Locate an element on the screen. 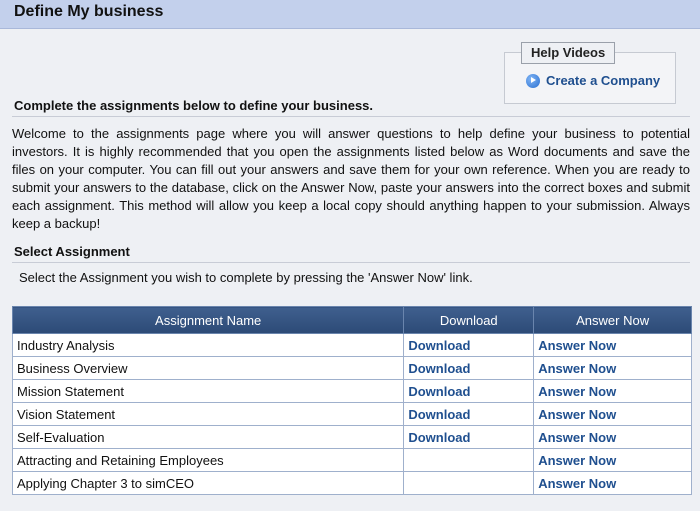 The image size is (700, 511). column-header-download: Download is located at coordinates (469, 320).